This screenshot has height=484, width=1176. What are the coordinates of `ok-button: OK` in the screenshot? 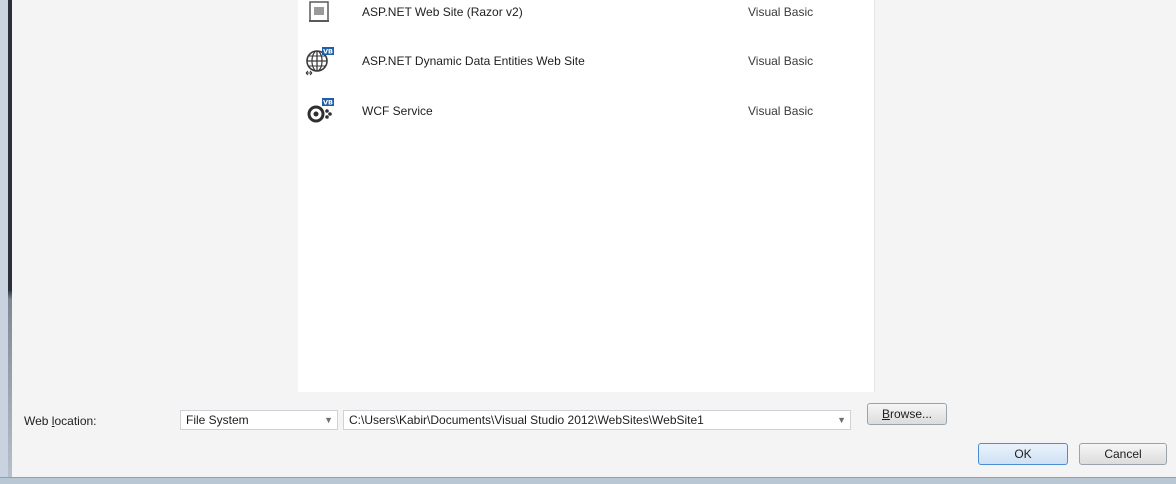 It's located at (1023, 454).